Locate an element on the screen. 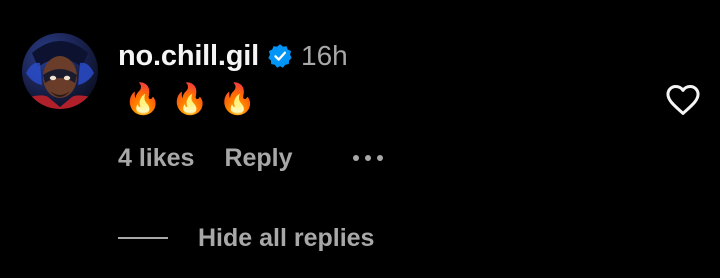  more-horizontal-icon is located at coordinates (367, 158).